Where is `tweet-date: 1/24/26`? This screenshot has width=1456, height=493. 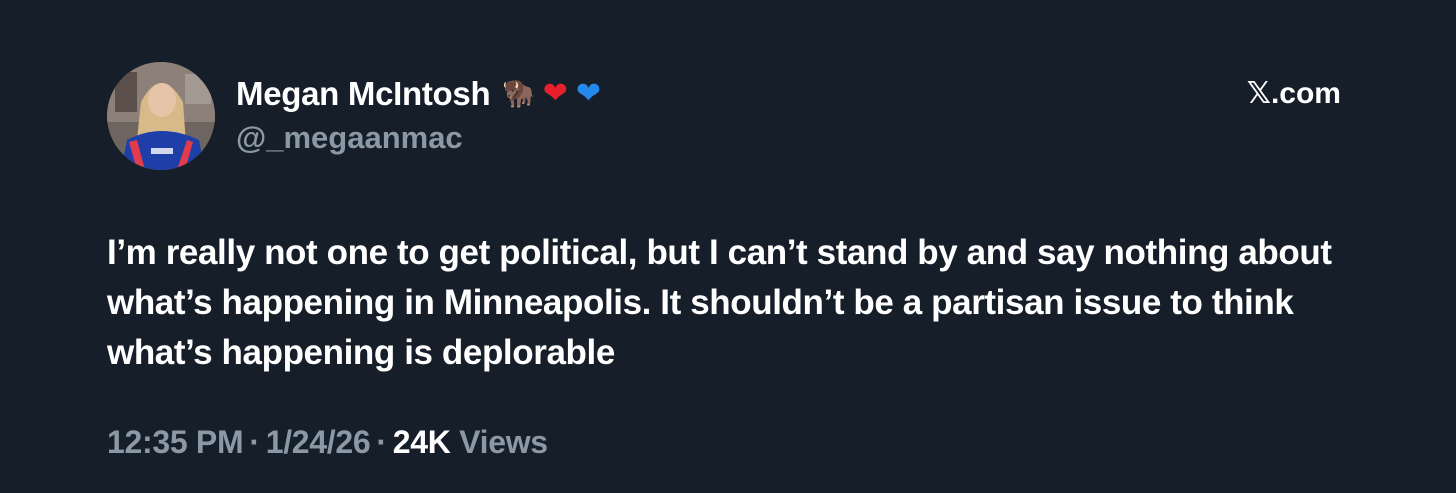
tweet-date: 1/24/26 is located at coordinates (318, 442).